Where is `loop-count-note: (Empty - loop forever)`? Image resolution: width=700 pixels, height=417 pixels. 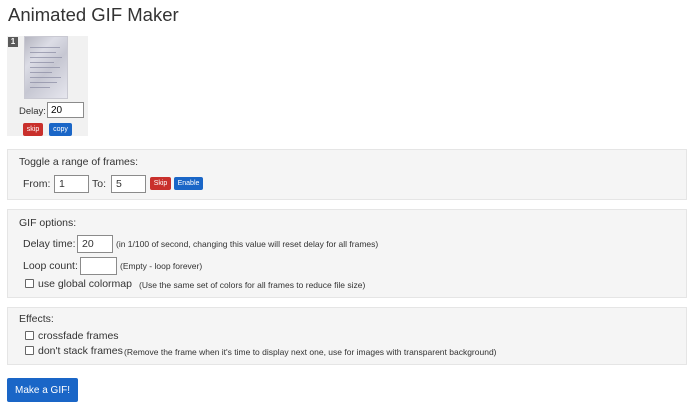
loop-count-note: (Empty - loop forever) is located at coordinates (161, 266).